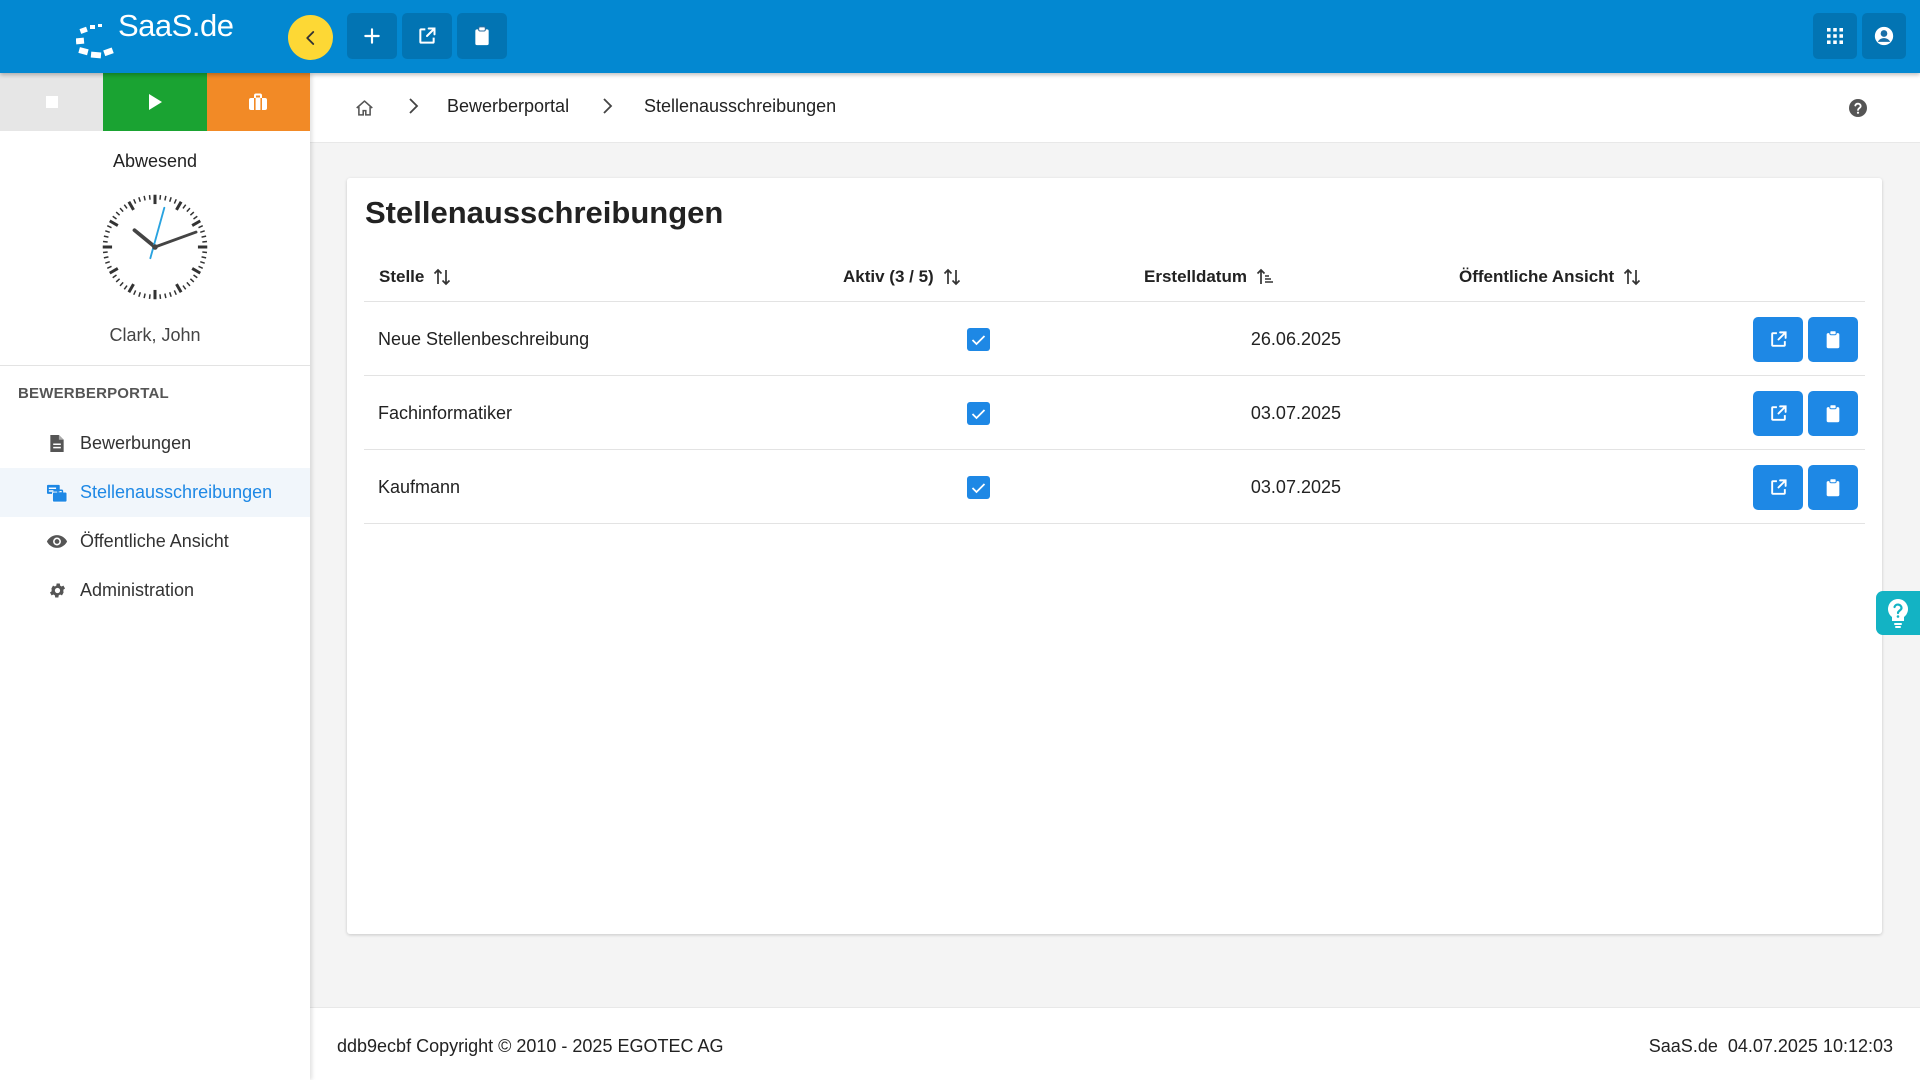 The width and height of the screenshot is (1920, 1080). What do you see at coordinates (176, 492) in the screenshot?
I see `sidebar-item-label: Stellenausschreibungen` at bounding box center [176, 492].